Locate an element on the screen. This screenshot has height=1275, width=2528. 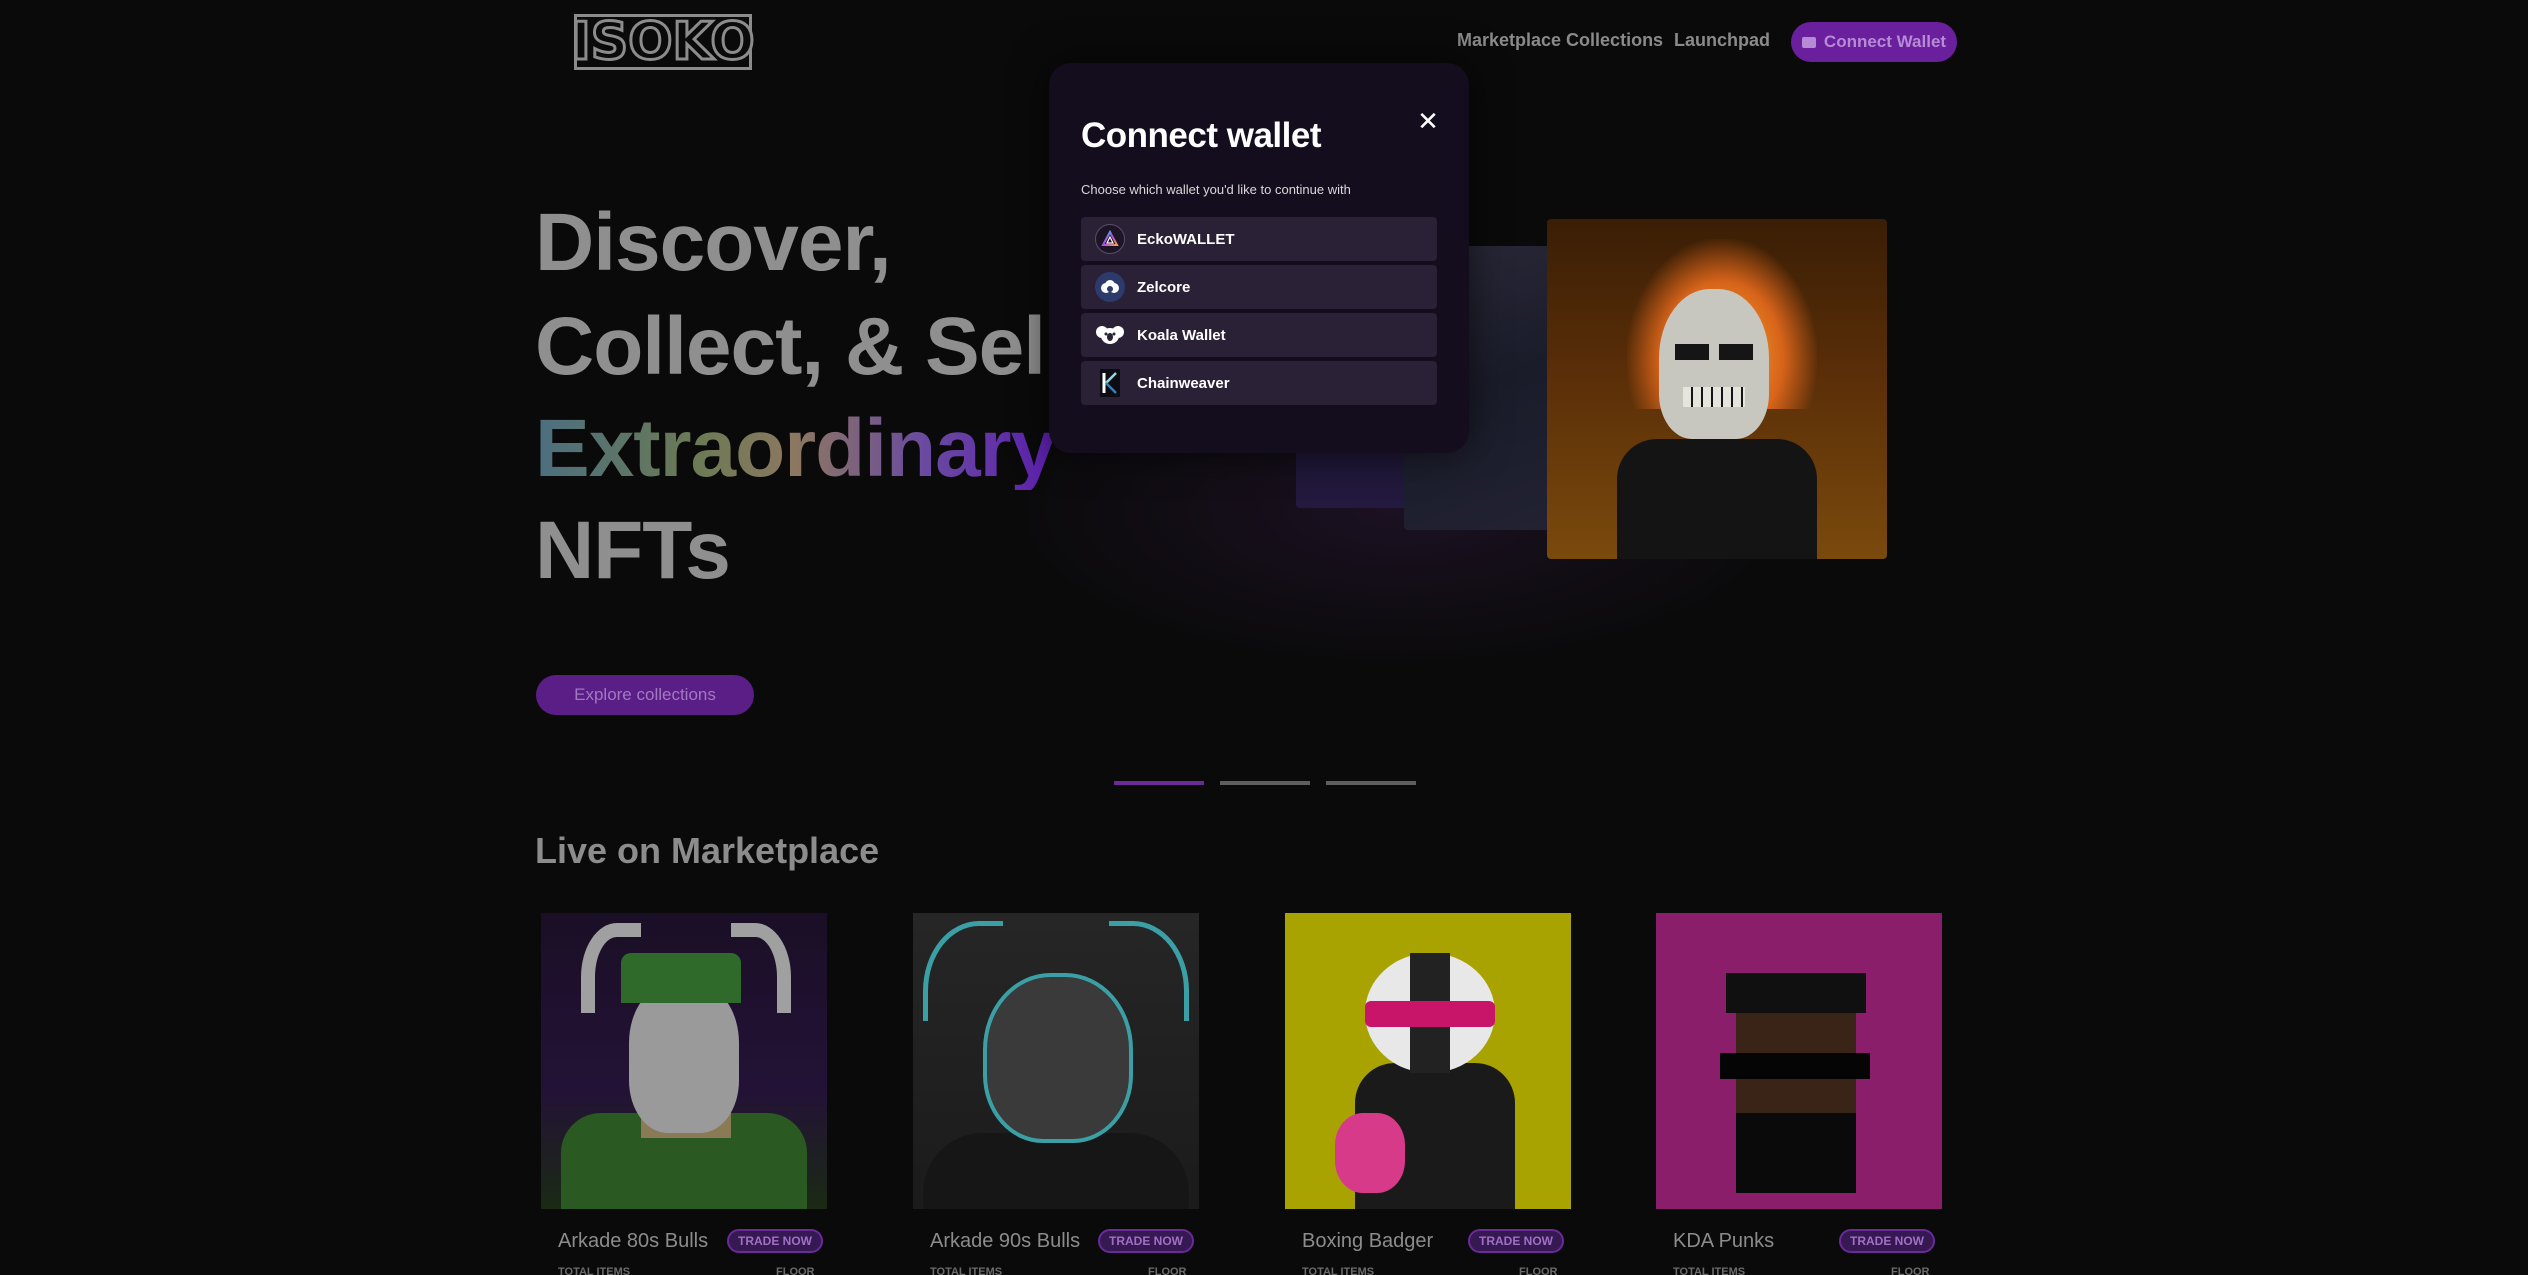
ecko-wallet-icon is located at coordinates (1110, 239).